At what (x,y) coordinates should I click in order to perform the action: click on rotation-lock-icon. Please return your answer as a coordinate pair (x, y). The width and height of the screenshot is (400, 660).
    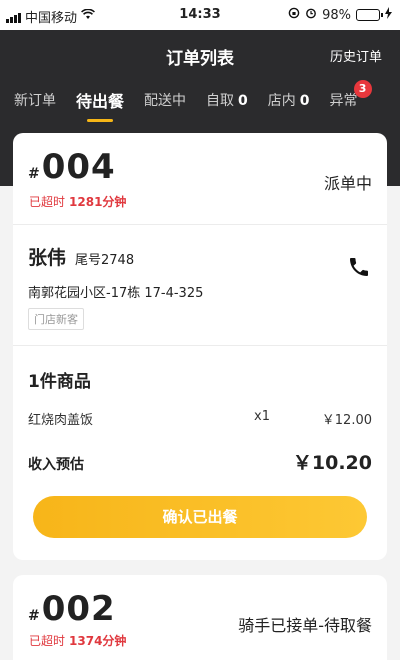
    Looking at the image, I should click on (294, 15).